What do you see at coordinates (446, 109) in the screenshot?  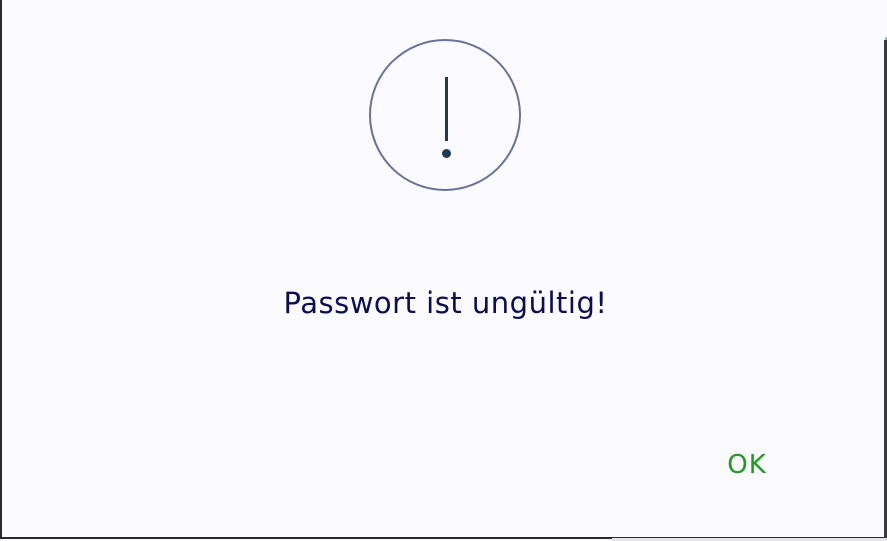 I see `exclamation-bar` at bounding box center [446, 109].